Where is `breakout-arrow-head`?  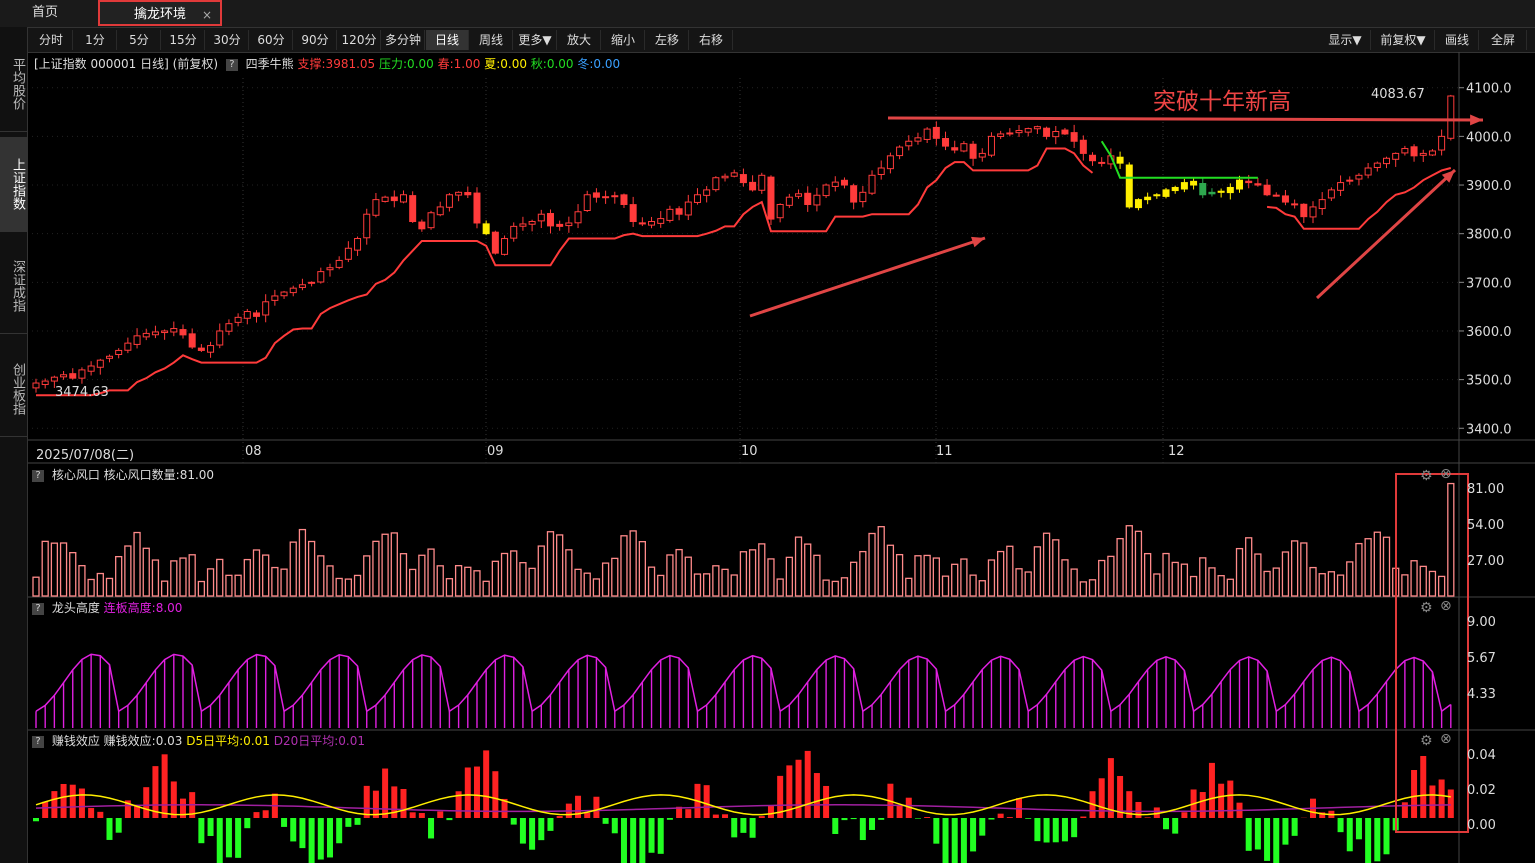 breakout-arrow-head is located at coordinates (1476, 120).